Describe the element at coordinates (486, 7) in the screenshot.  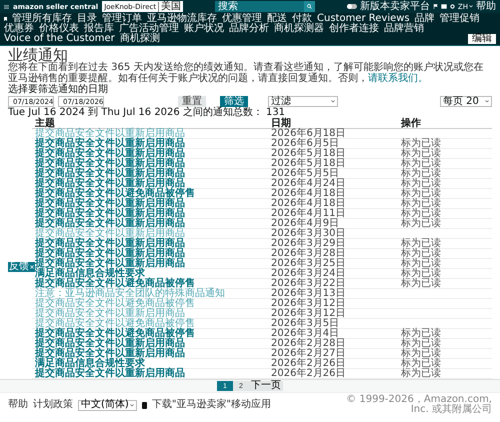
I see `help-link: 帮助` at that location.